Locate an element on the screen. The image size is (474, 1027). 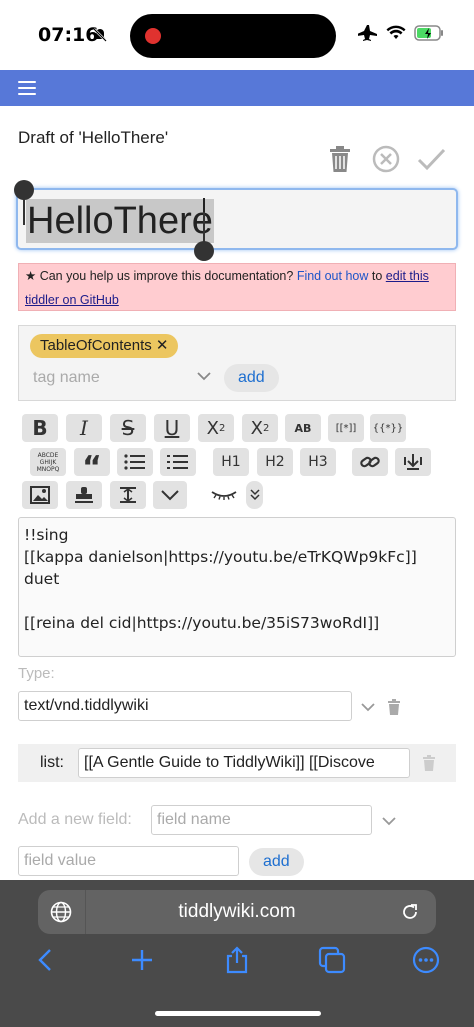
heading3-button: H3 is located at coordinates (318, 462).